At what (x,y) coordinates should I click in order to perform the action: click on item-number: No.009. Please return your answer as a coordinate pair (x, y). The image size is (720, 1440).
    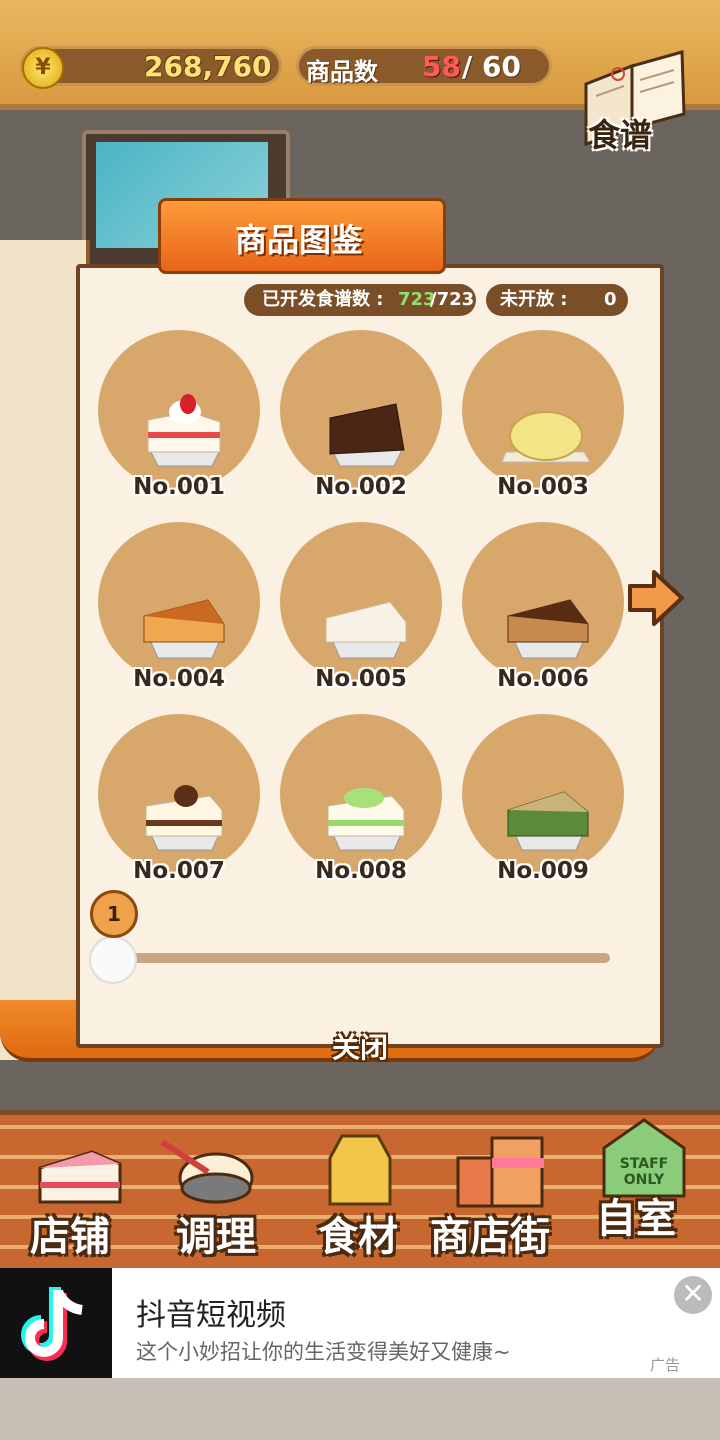
    Looking at the image, I should click on (543, 871).